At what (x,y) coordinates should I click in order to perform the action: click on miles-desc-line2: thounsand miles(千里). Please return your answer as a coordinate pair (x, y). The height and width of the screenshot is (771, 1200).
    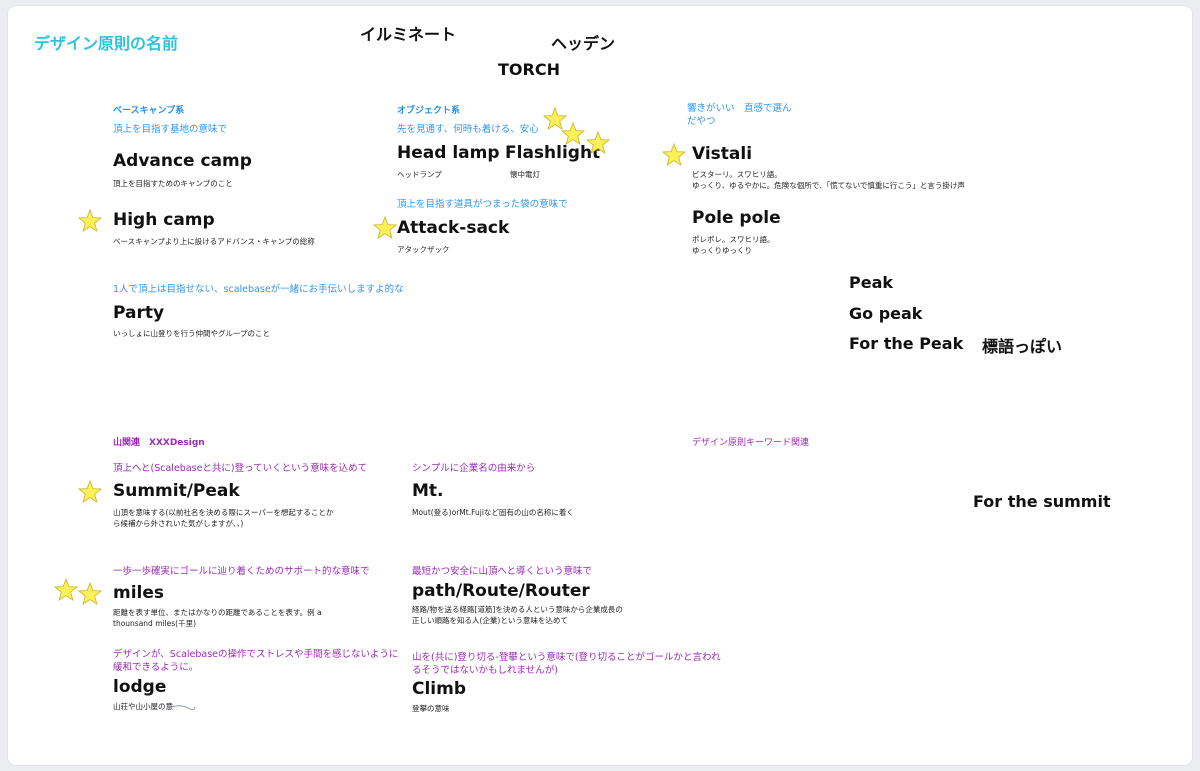
    Looking at the image, I should click on (154, 623).